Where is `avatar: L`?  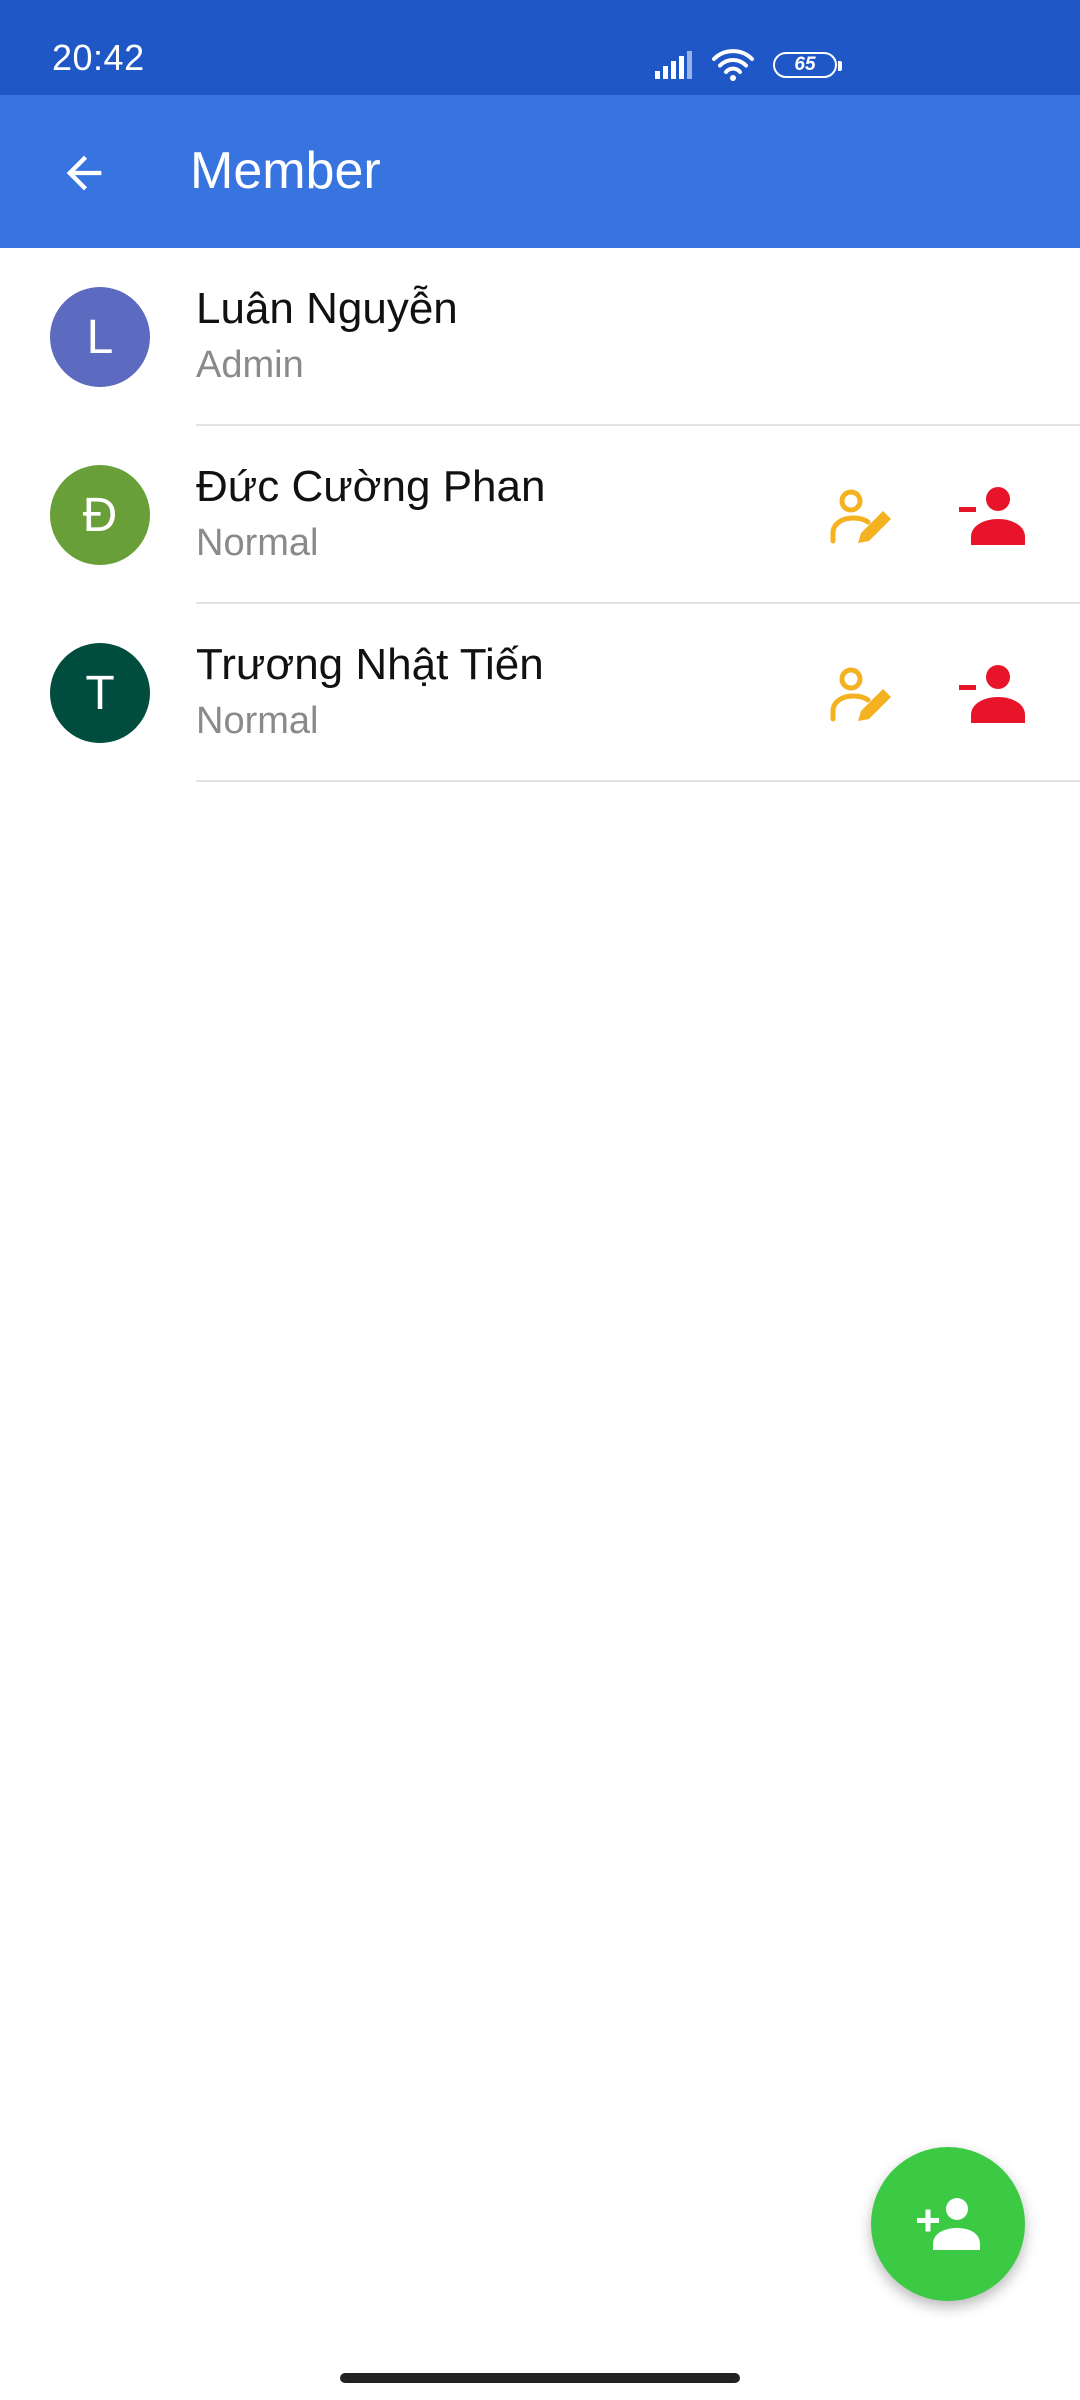
avatar: L is located at coordinates (100, 337).